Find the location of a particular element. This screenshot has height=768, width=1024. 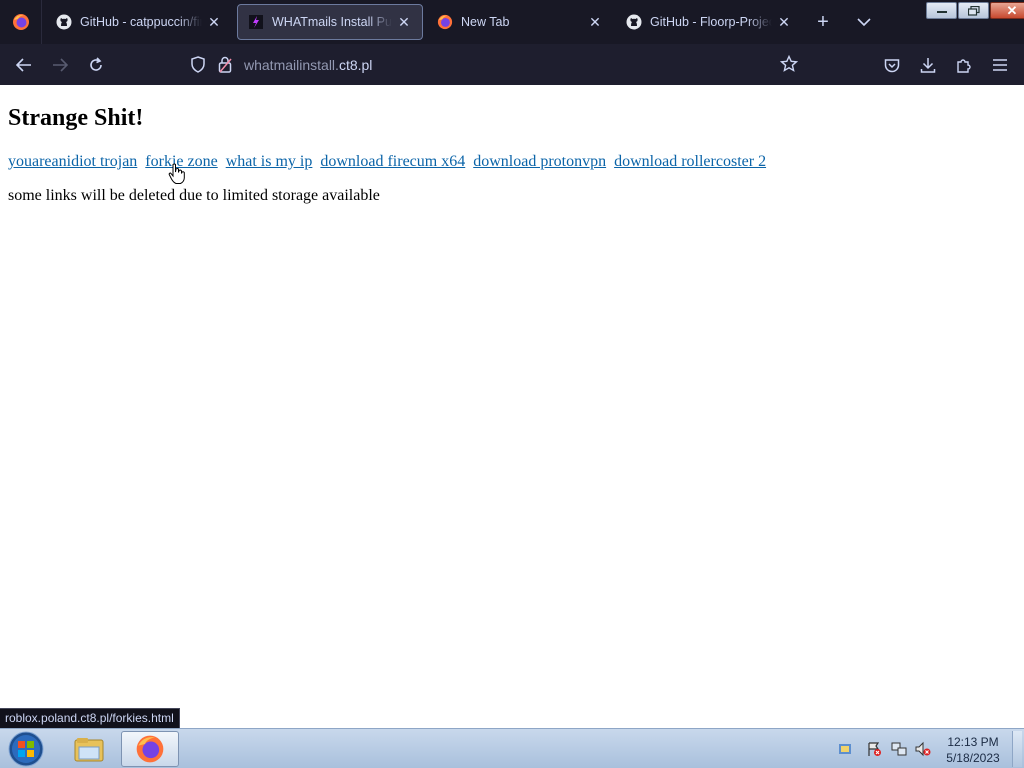

extensions-puzzle-icon is located at coordinates (964, 65).